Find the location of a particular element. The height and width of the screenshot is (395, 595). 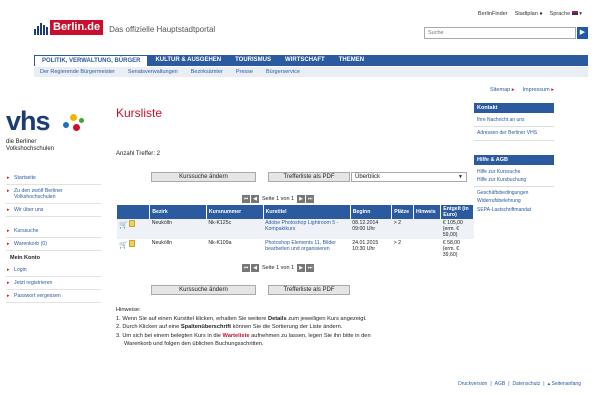

sprache-label: Sprache is located at coordinates (560, 14).